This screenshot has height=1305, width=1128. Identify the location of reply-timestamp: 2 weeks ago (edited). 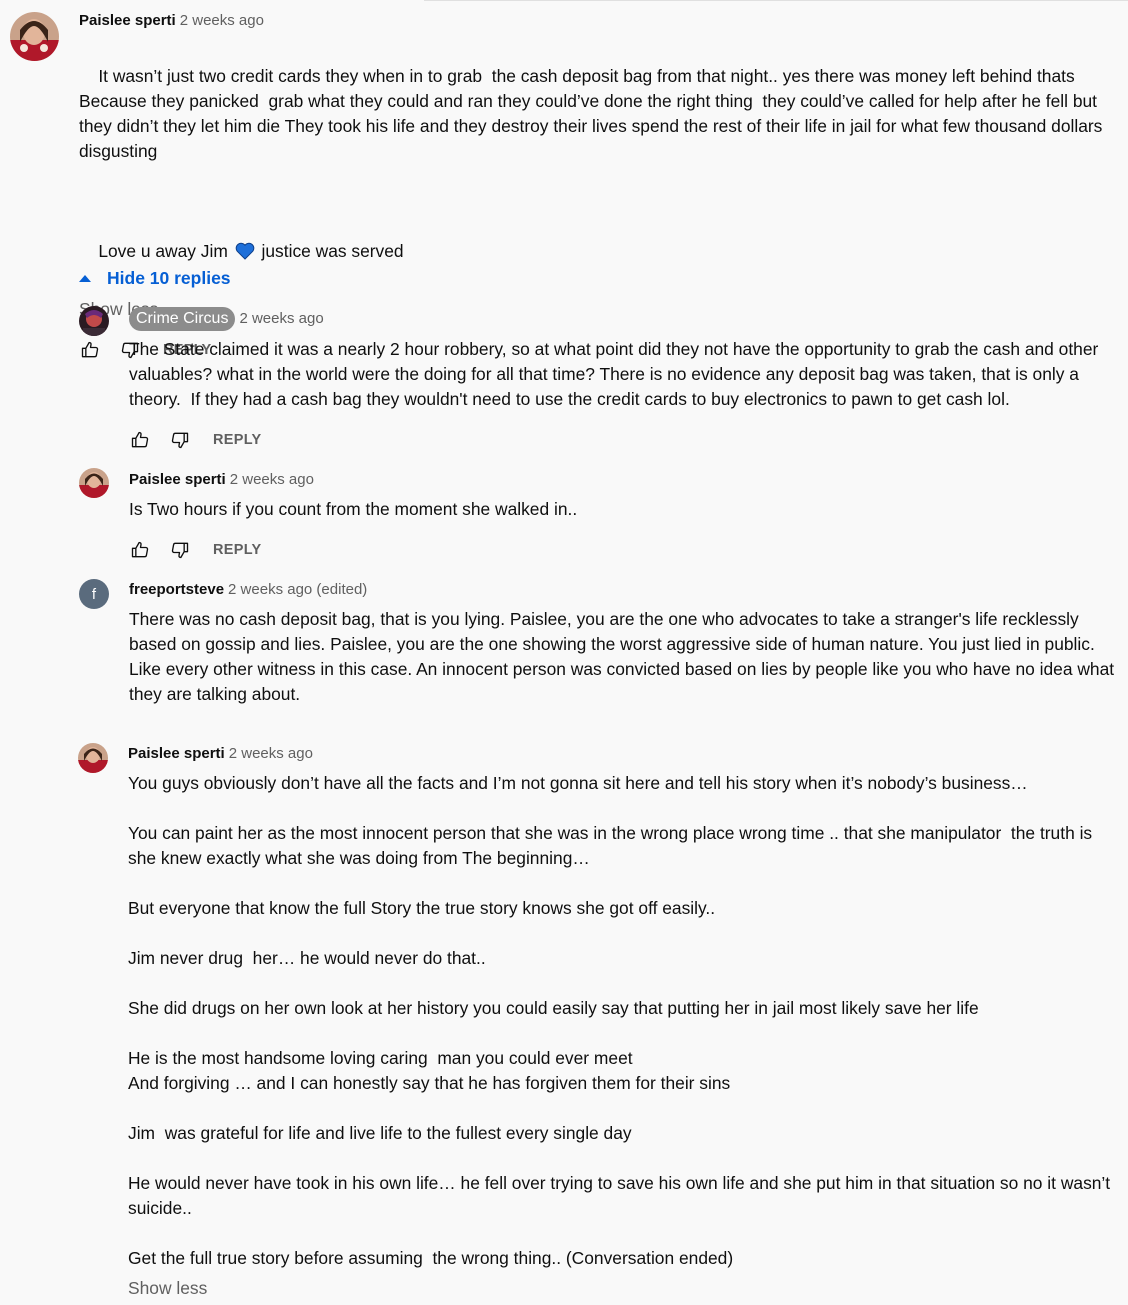
(297, 589).